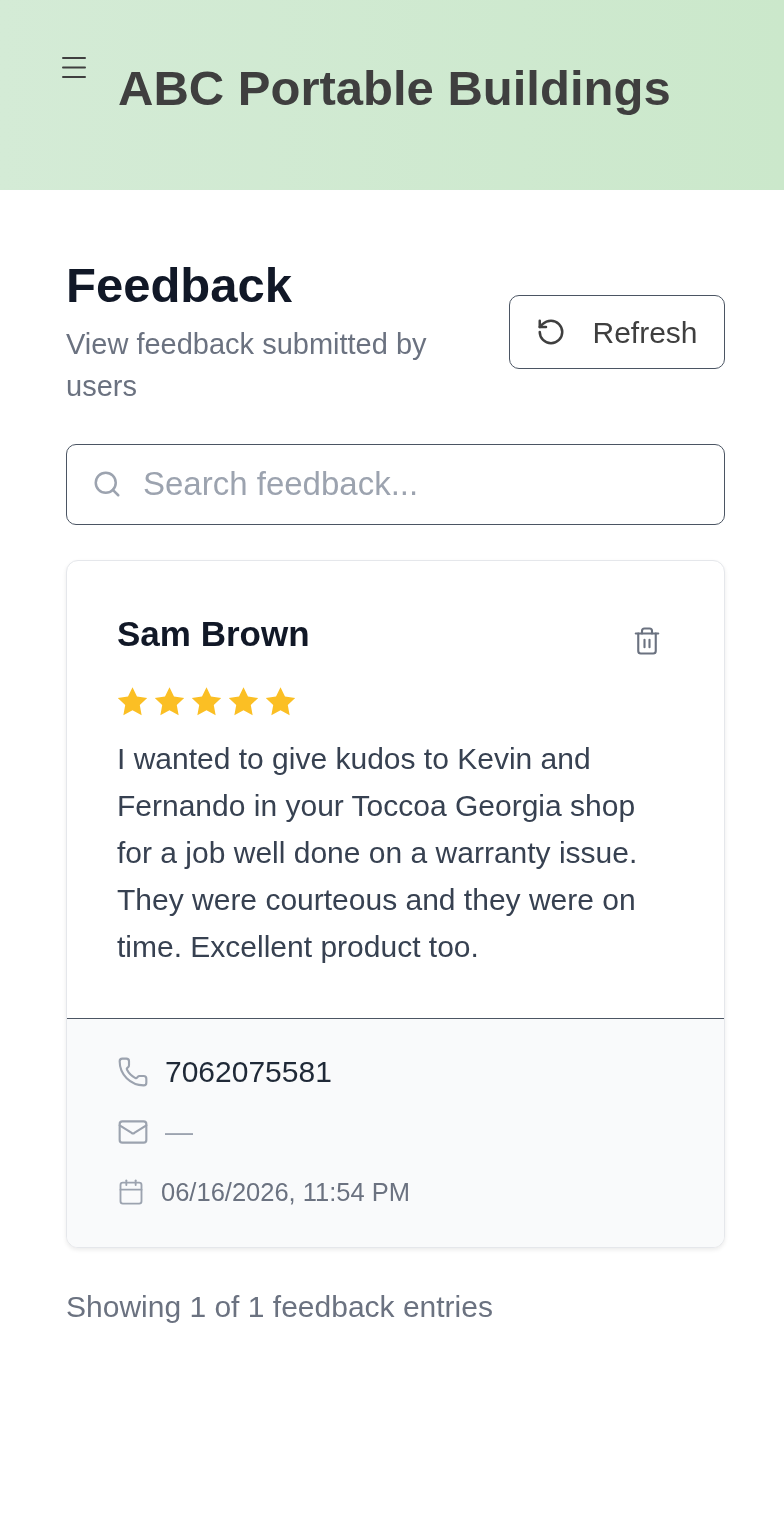 The image size is (784, 1527). I want to click on phone-number: 7062075581, so click(248, 1072).